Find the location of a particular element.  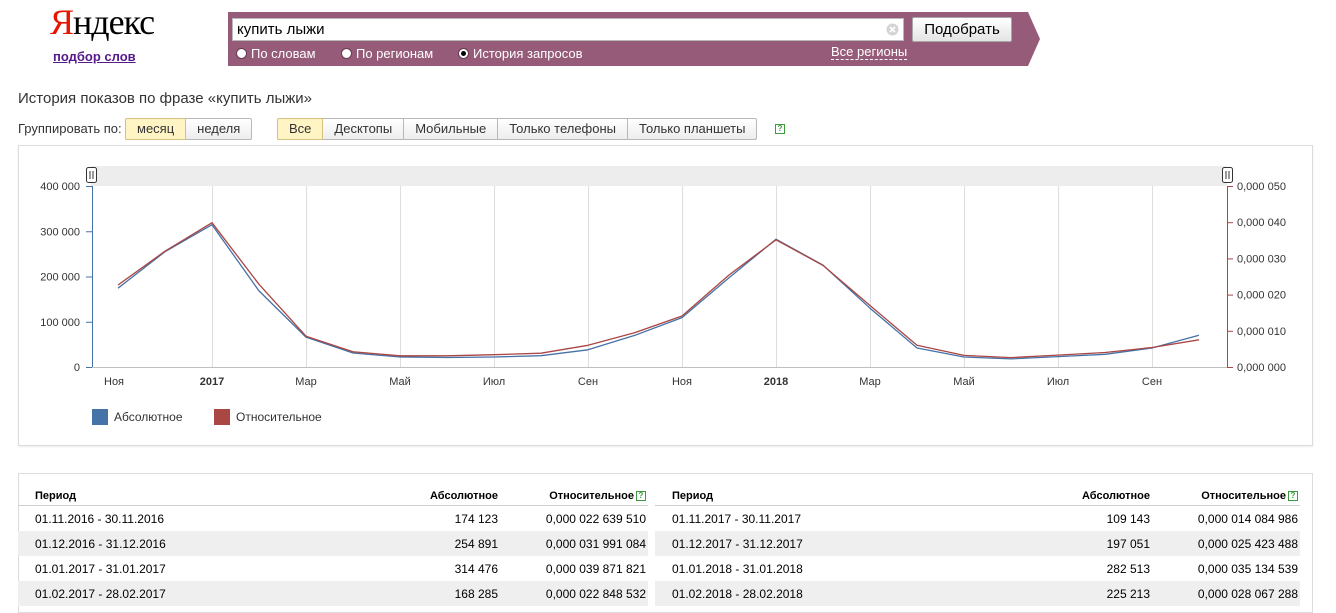

logo-text: ндекс is located at coordinates (114, 22).